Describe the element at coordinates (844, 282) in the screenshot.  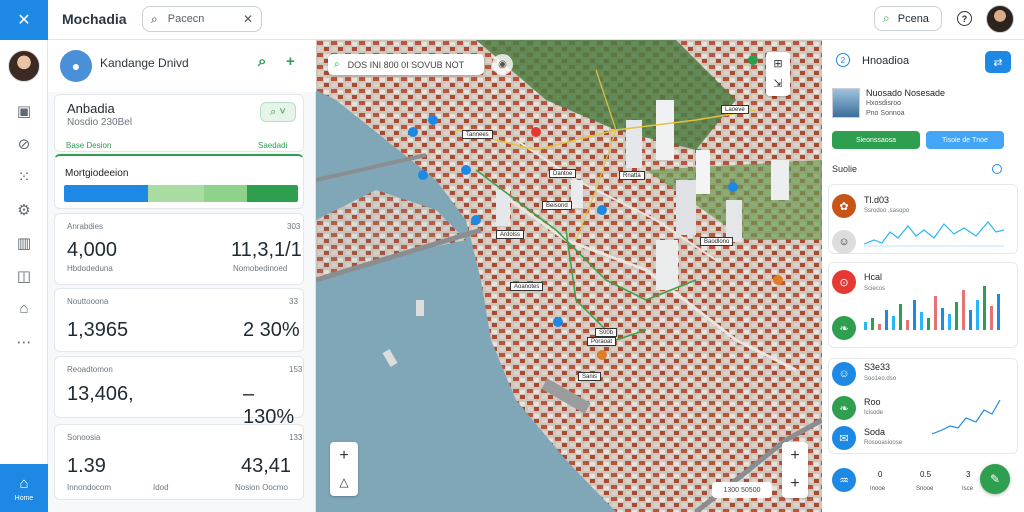
I see `pin-icon: ⊙` at that location.